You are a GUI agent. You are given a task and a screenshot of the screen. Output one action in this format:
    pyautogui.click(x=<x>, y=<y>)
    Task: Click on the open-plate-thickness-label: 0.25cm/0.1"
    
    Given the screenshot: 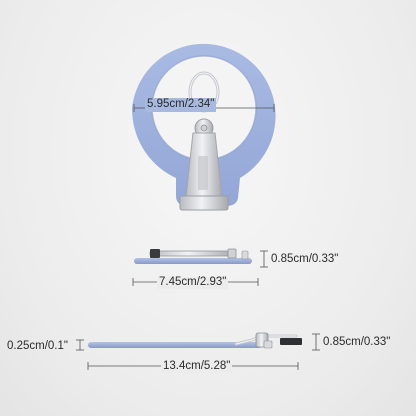 What is the action you would take?
    pyautogui.click(x=37, y=346)
    